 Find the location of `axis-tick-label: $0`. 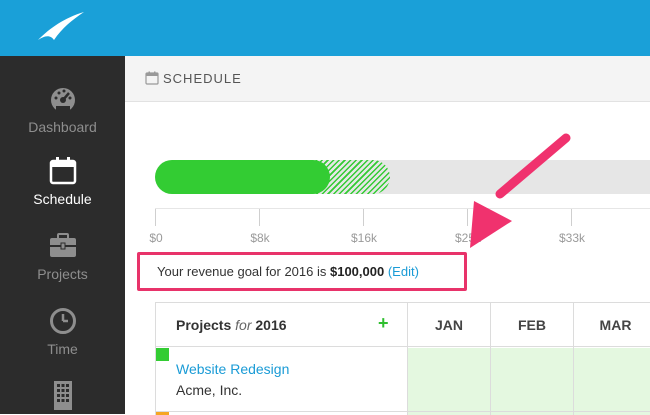

axis-tick-label: $0 is located at coordinates (156, 238).